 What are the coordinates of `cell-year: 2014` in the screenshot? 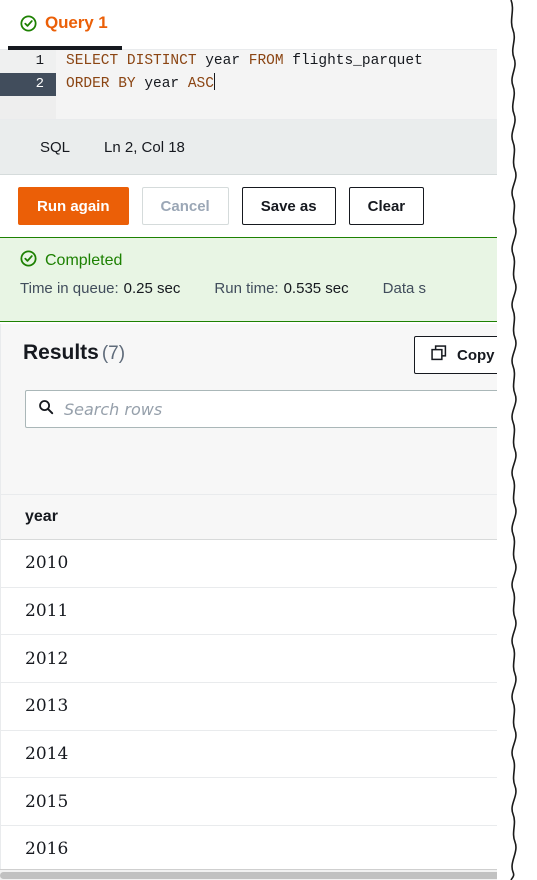 It's located at (47, 754).